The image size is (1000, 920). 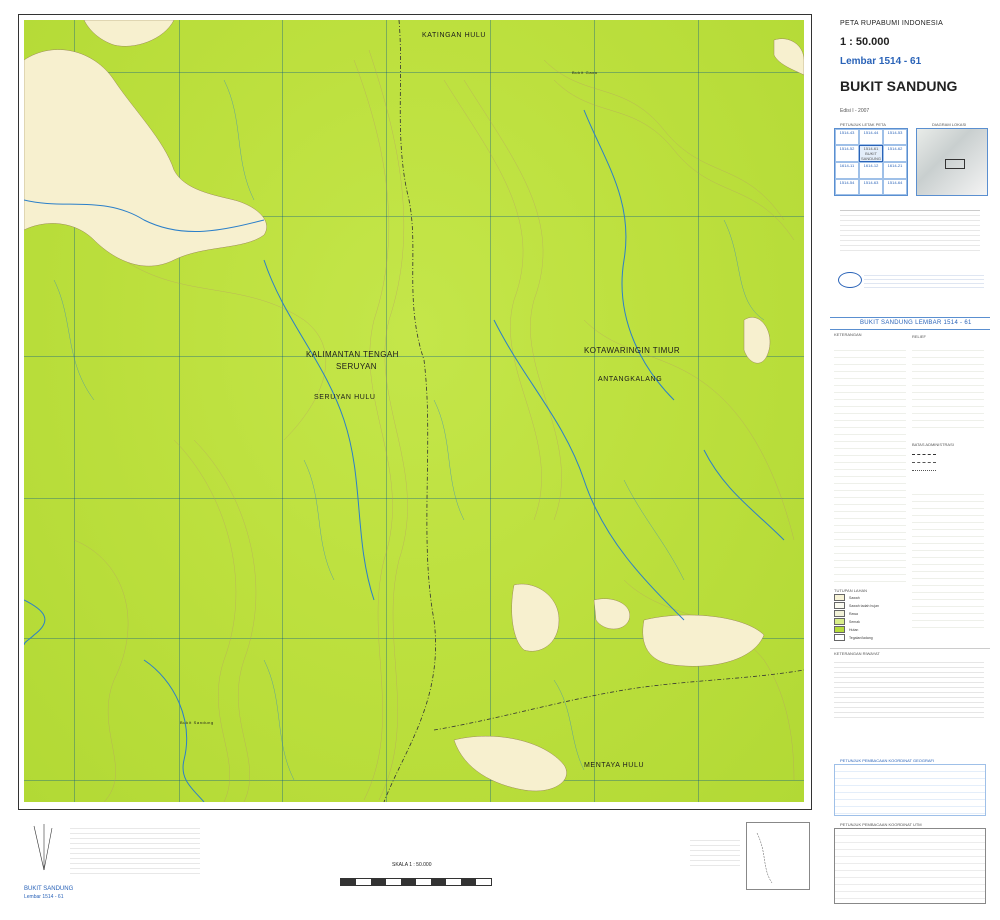 What do you see at coordinates (863, 124) in the screenshot?
I see `index-title: PETUNJUK LETAK PETA` at bounding box center [863, 124].